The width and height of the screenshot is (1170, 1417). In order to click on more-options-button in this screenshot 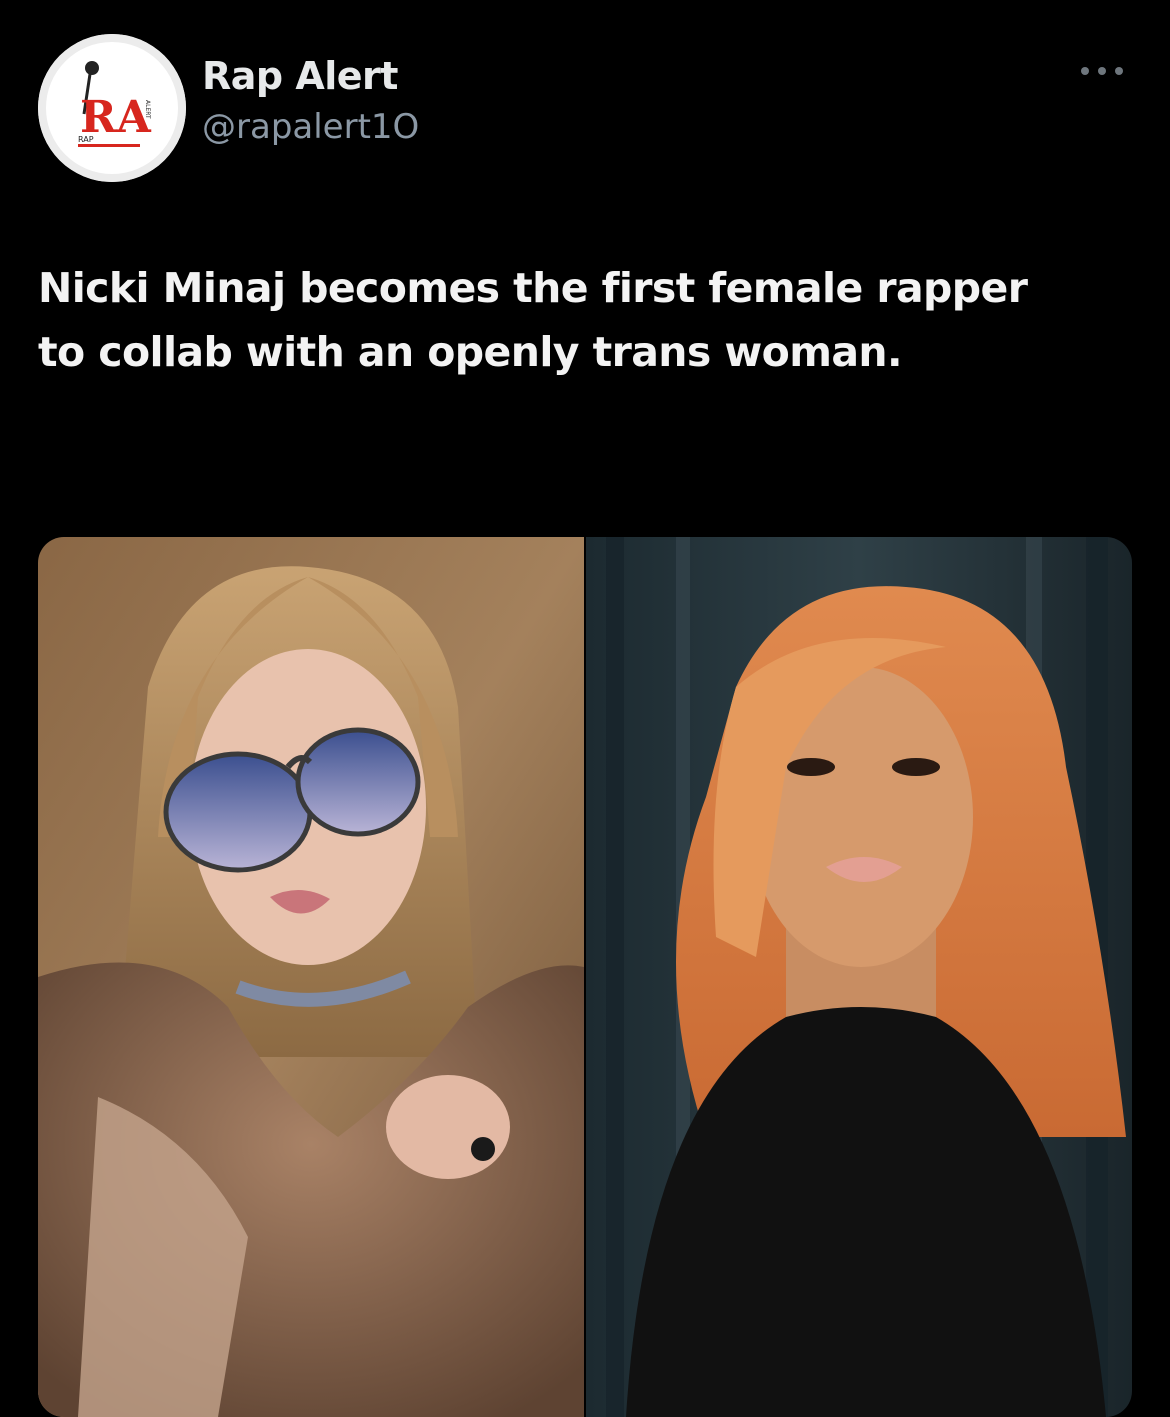, I will do `click(1102, 71)`.